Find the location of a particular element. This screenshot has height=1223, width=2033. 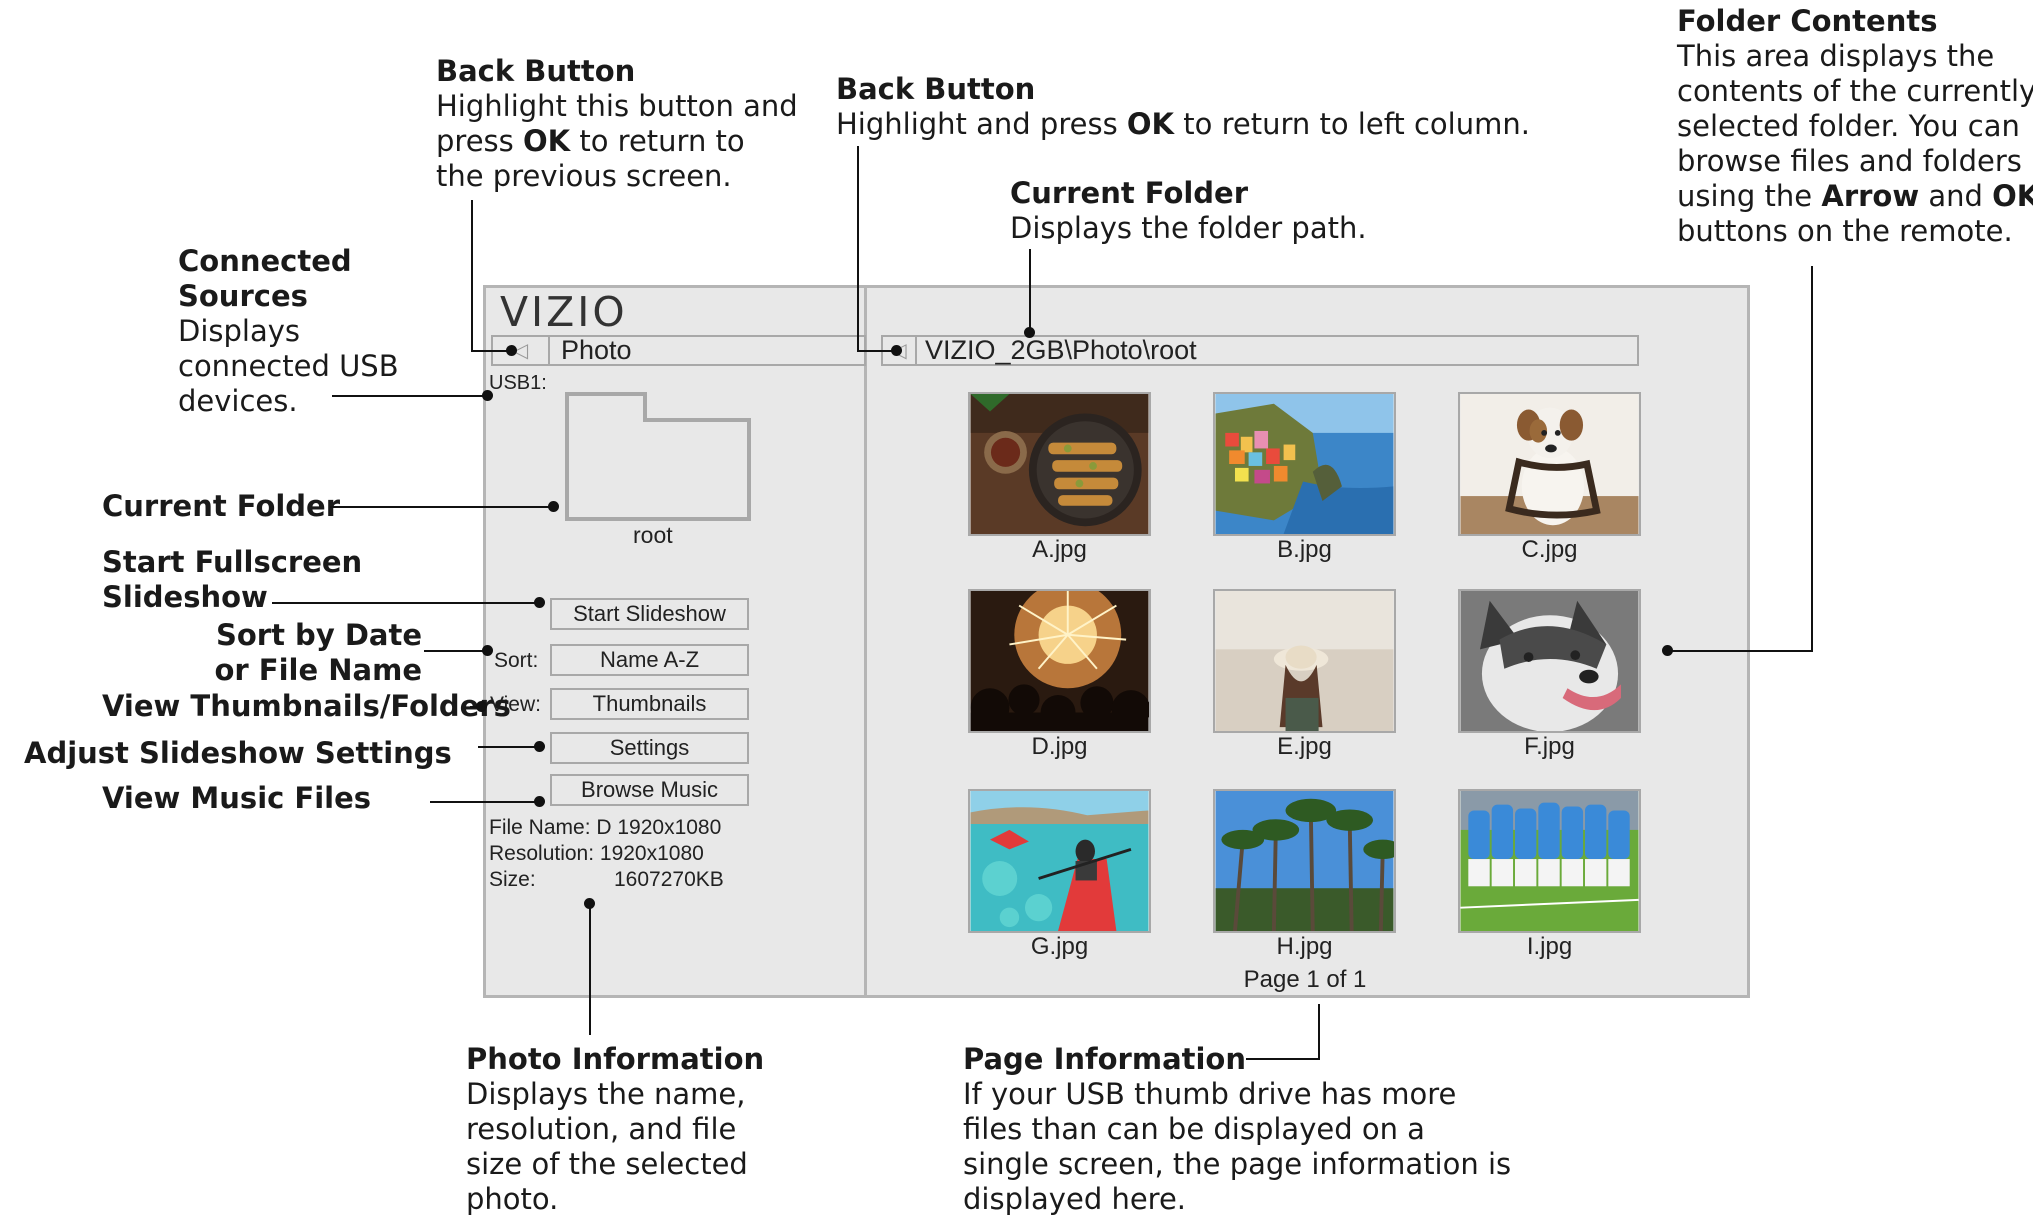

food-skewers-image is located at coordinates (1059, 464).